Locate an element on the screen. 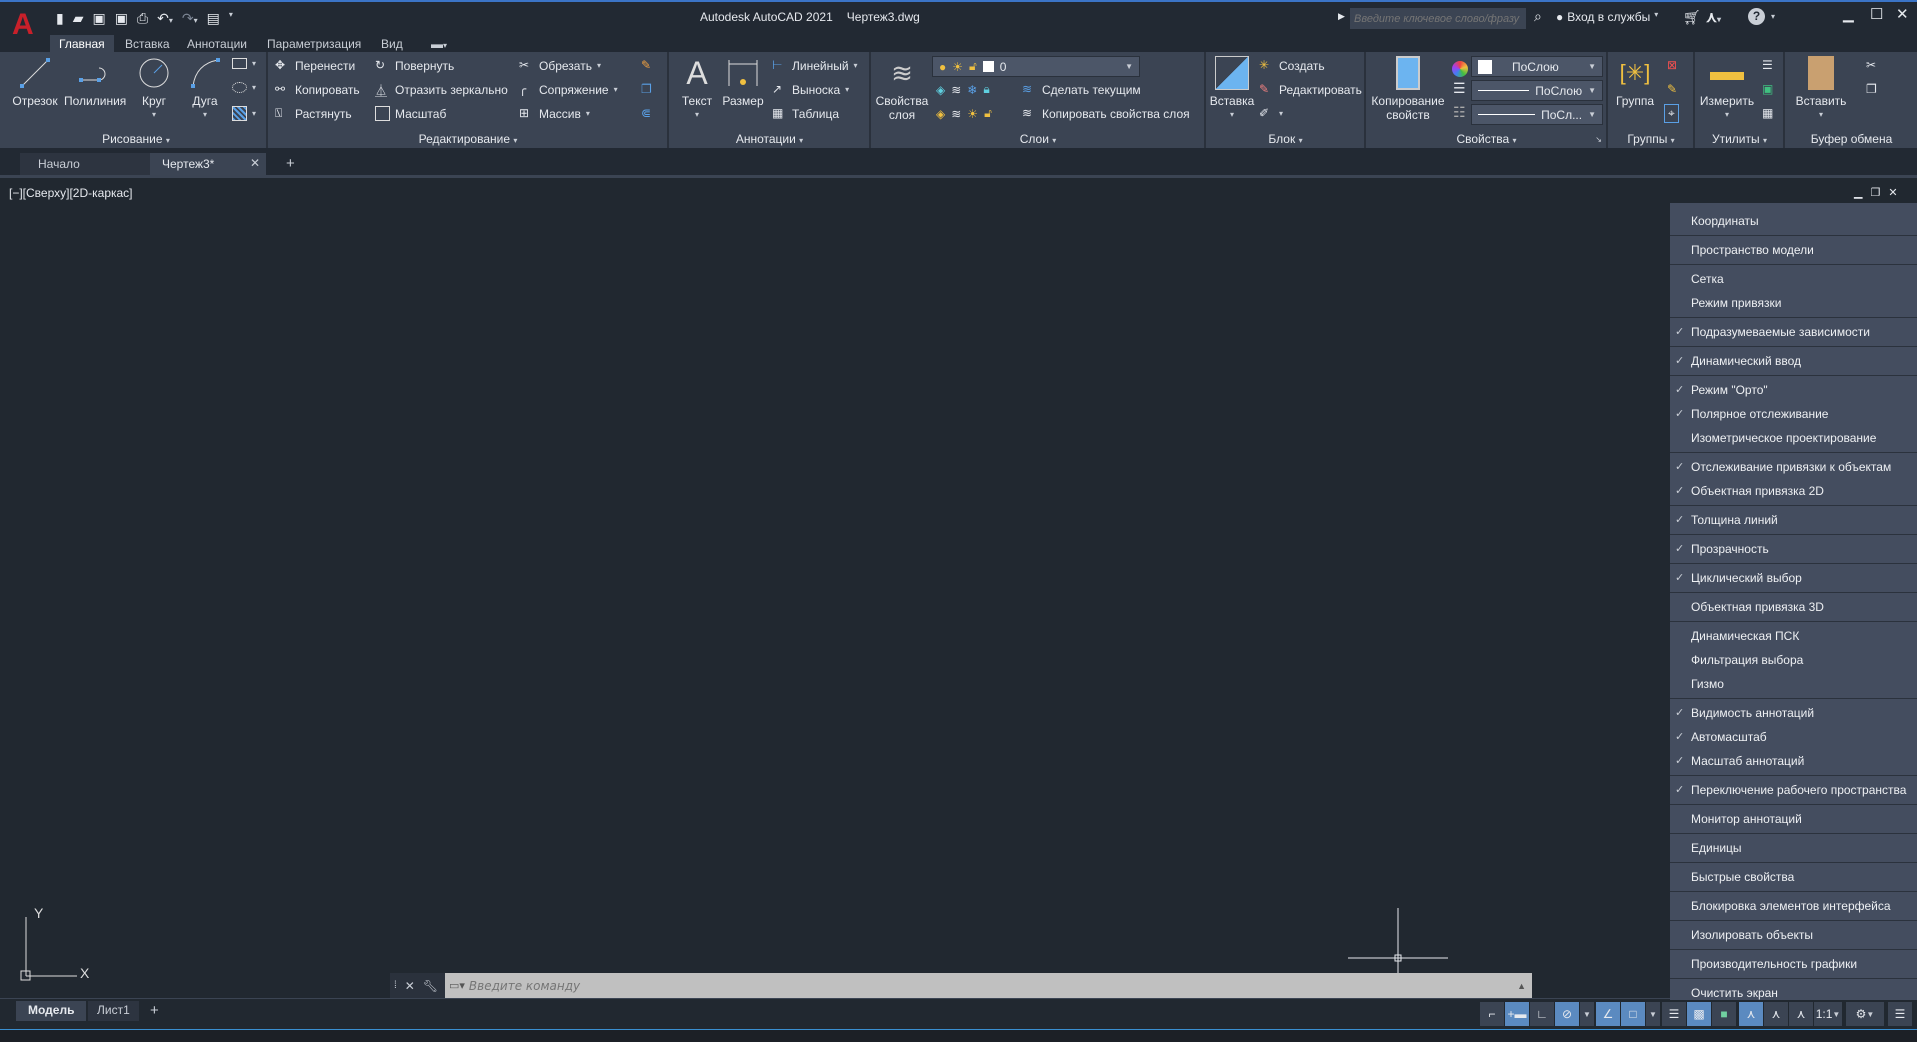 Image resolution: width=1917 pixels, height=1042 pixels. create-block-button: ✳ Создать is located at coordinates (1292, 65).